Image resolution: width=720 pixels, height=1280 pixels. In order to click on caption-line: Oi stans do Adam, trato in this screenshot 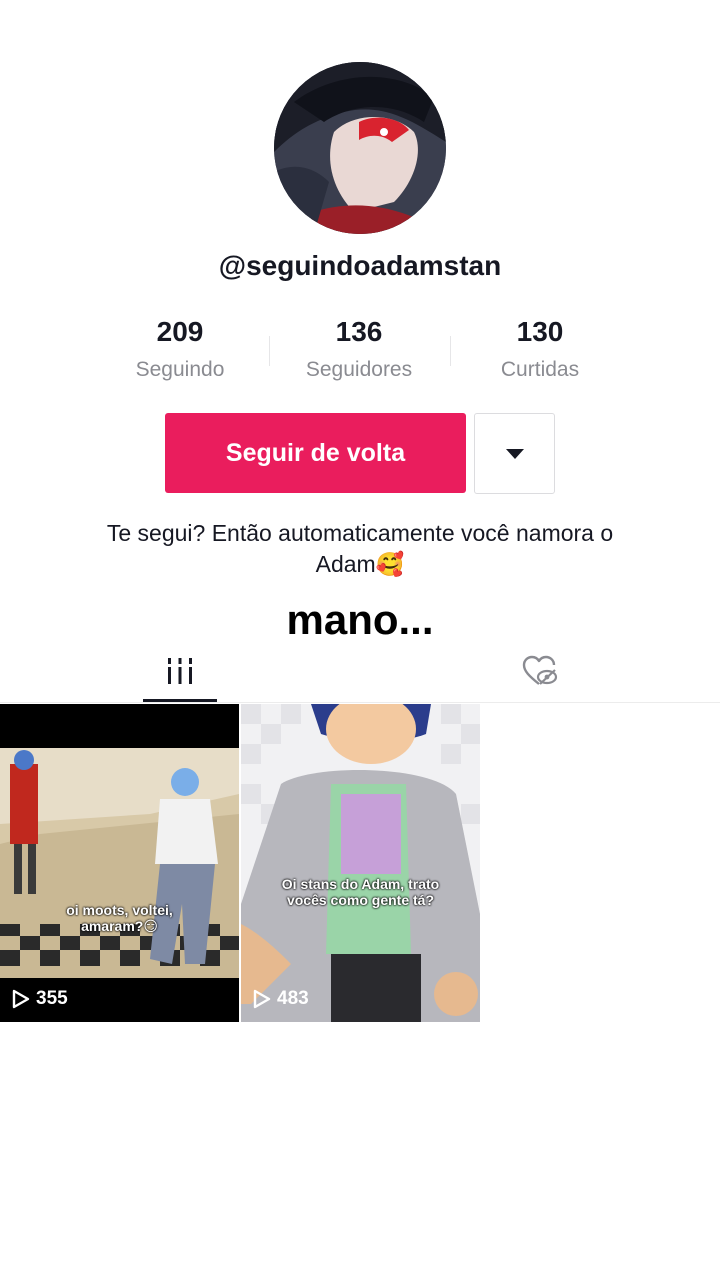, I will do `click(360, 884)`.